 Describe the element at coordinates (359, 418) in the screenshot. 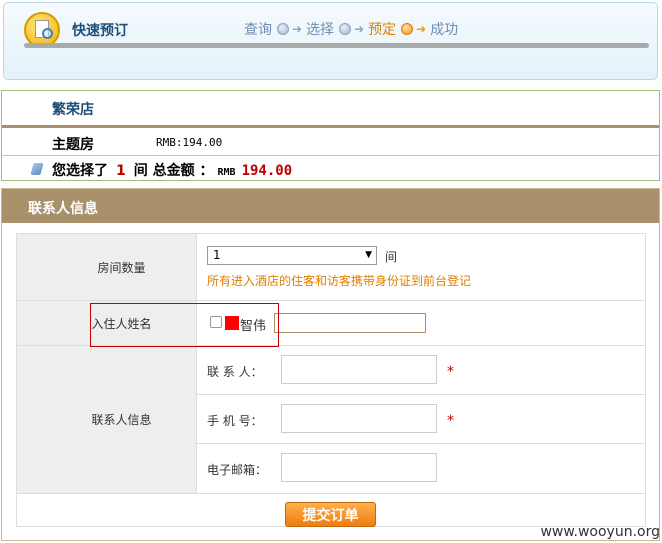

I see `phone-input` at that location.